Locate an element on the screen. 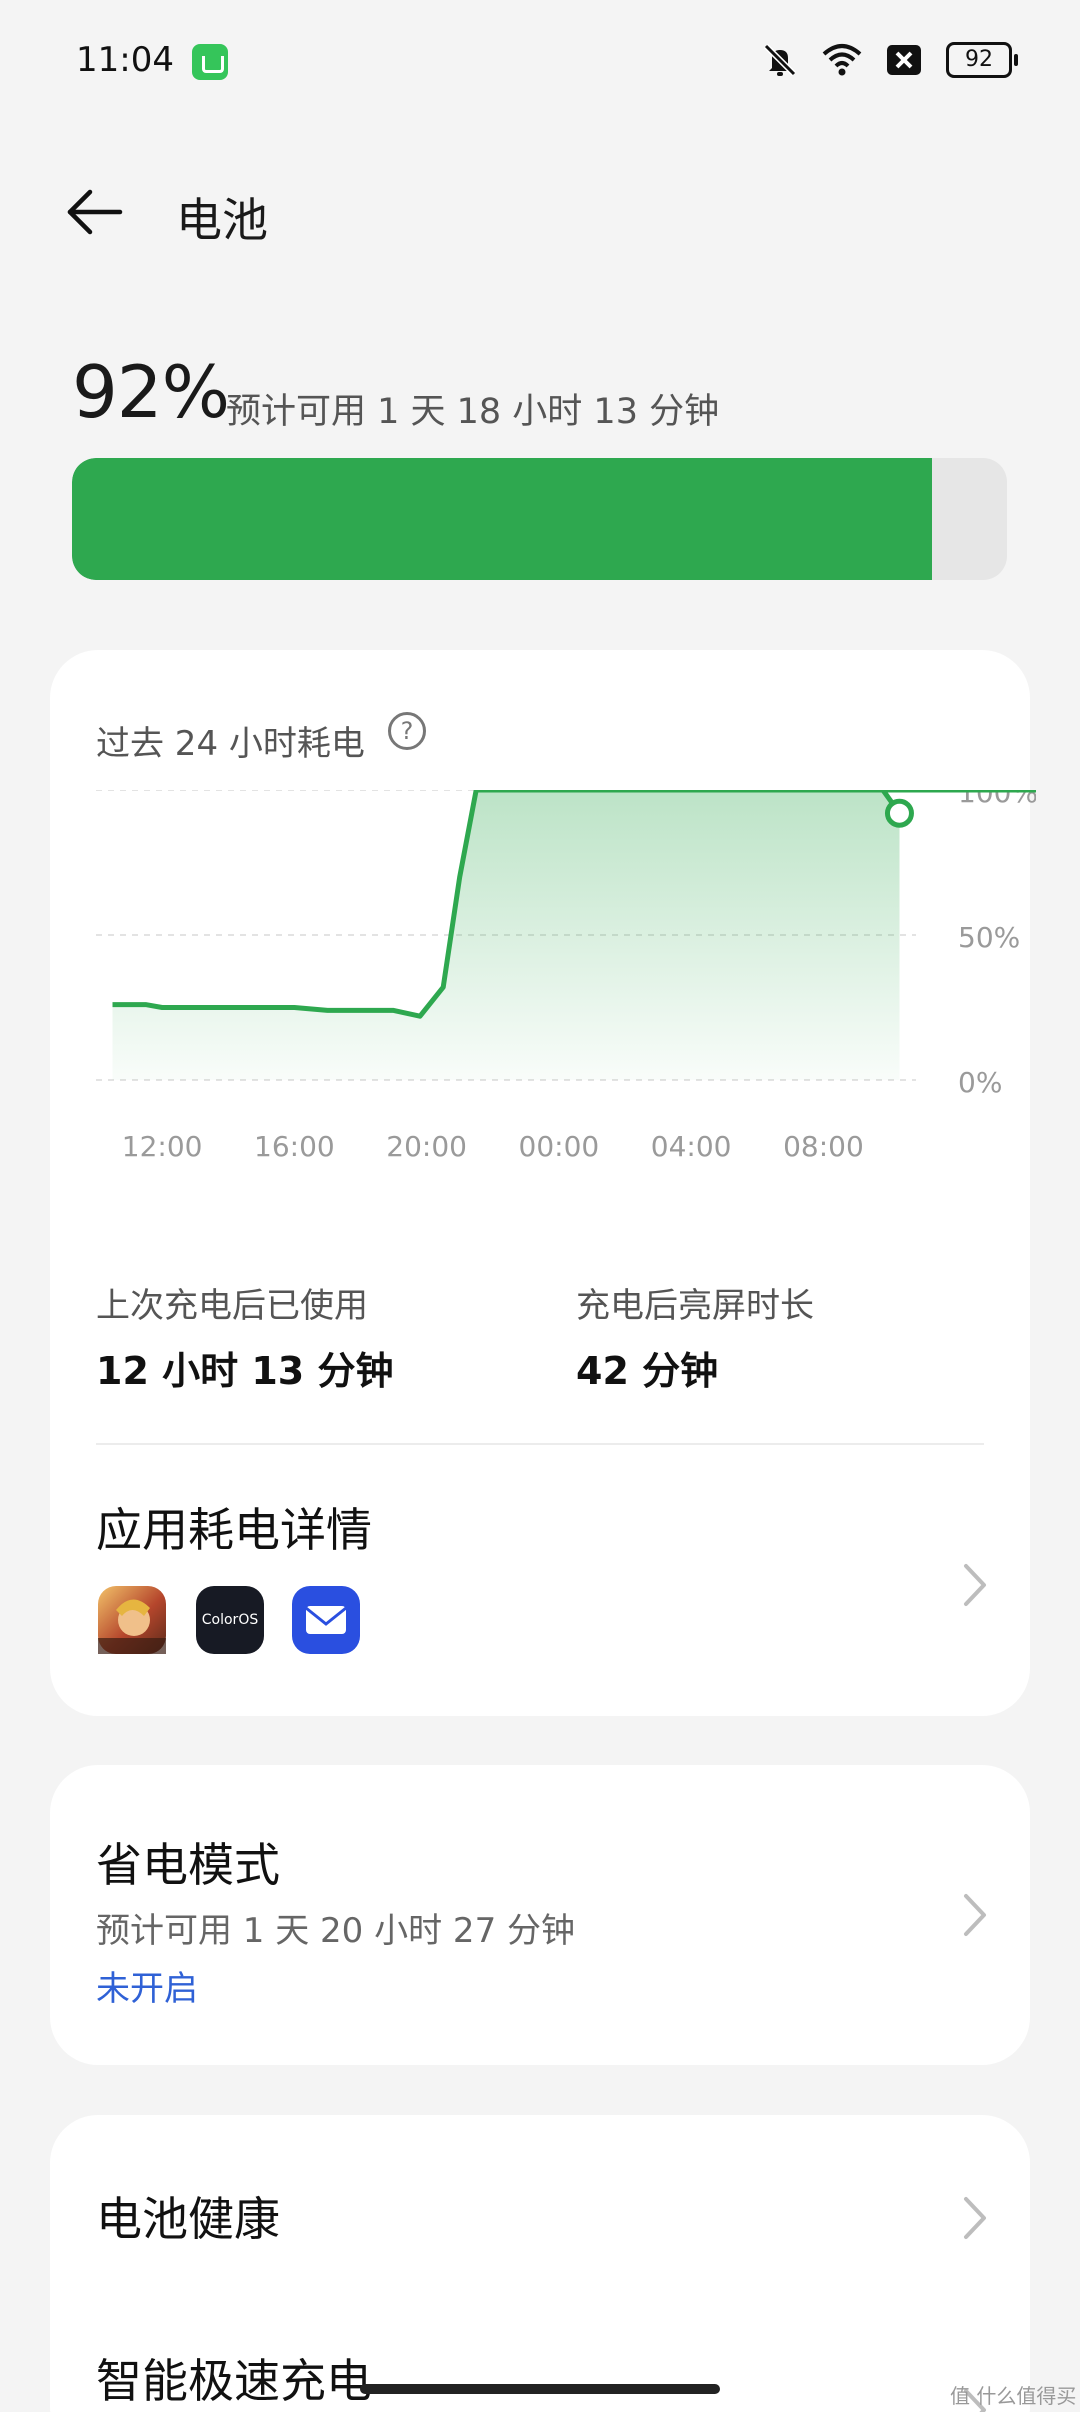 This screenshot has width=1080, height=2412. chart-title: 过去 24 小时耗电 is located at coordinates (230, 744).